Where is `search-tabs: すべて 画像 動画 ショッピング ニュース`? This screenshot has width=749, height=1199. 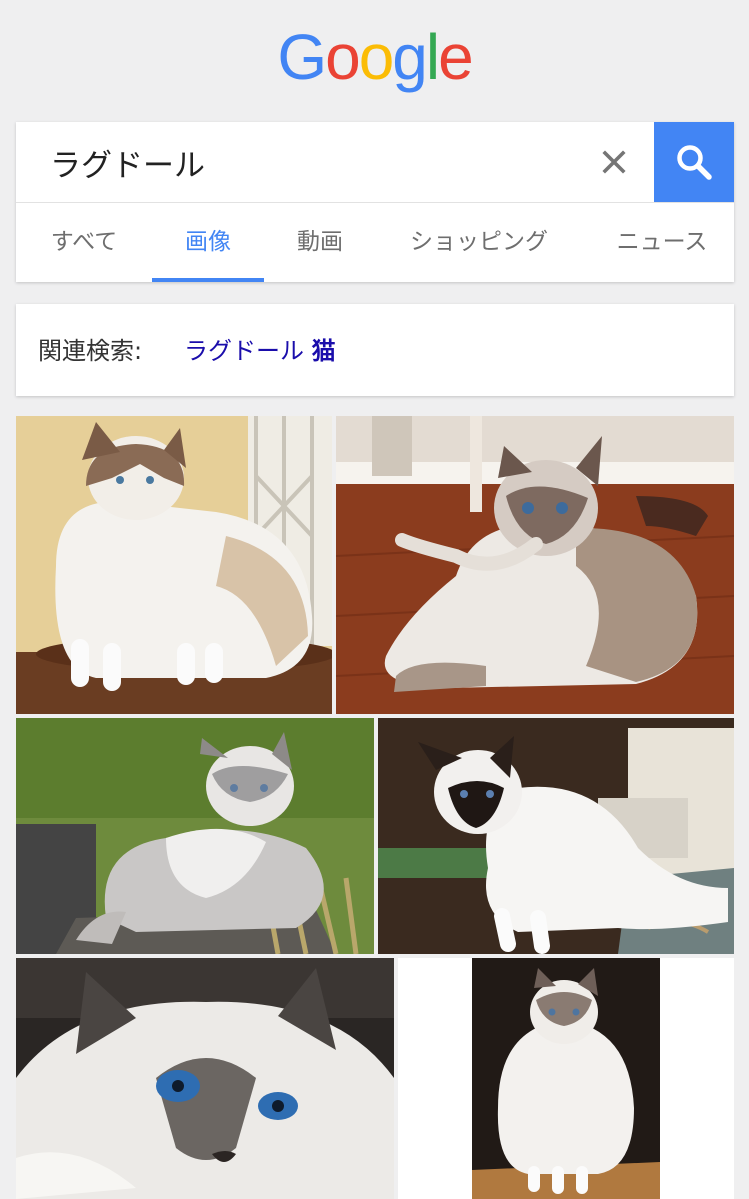 search-tabs: すべて 画像 動画 ショッピング ニュース is located at coordinates (375, 242).